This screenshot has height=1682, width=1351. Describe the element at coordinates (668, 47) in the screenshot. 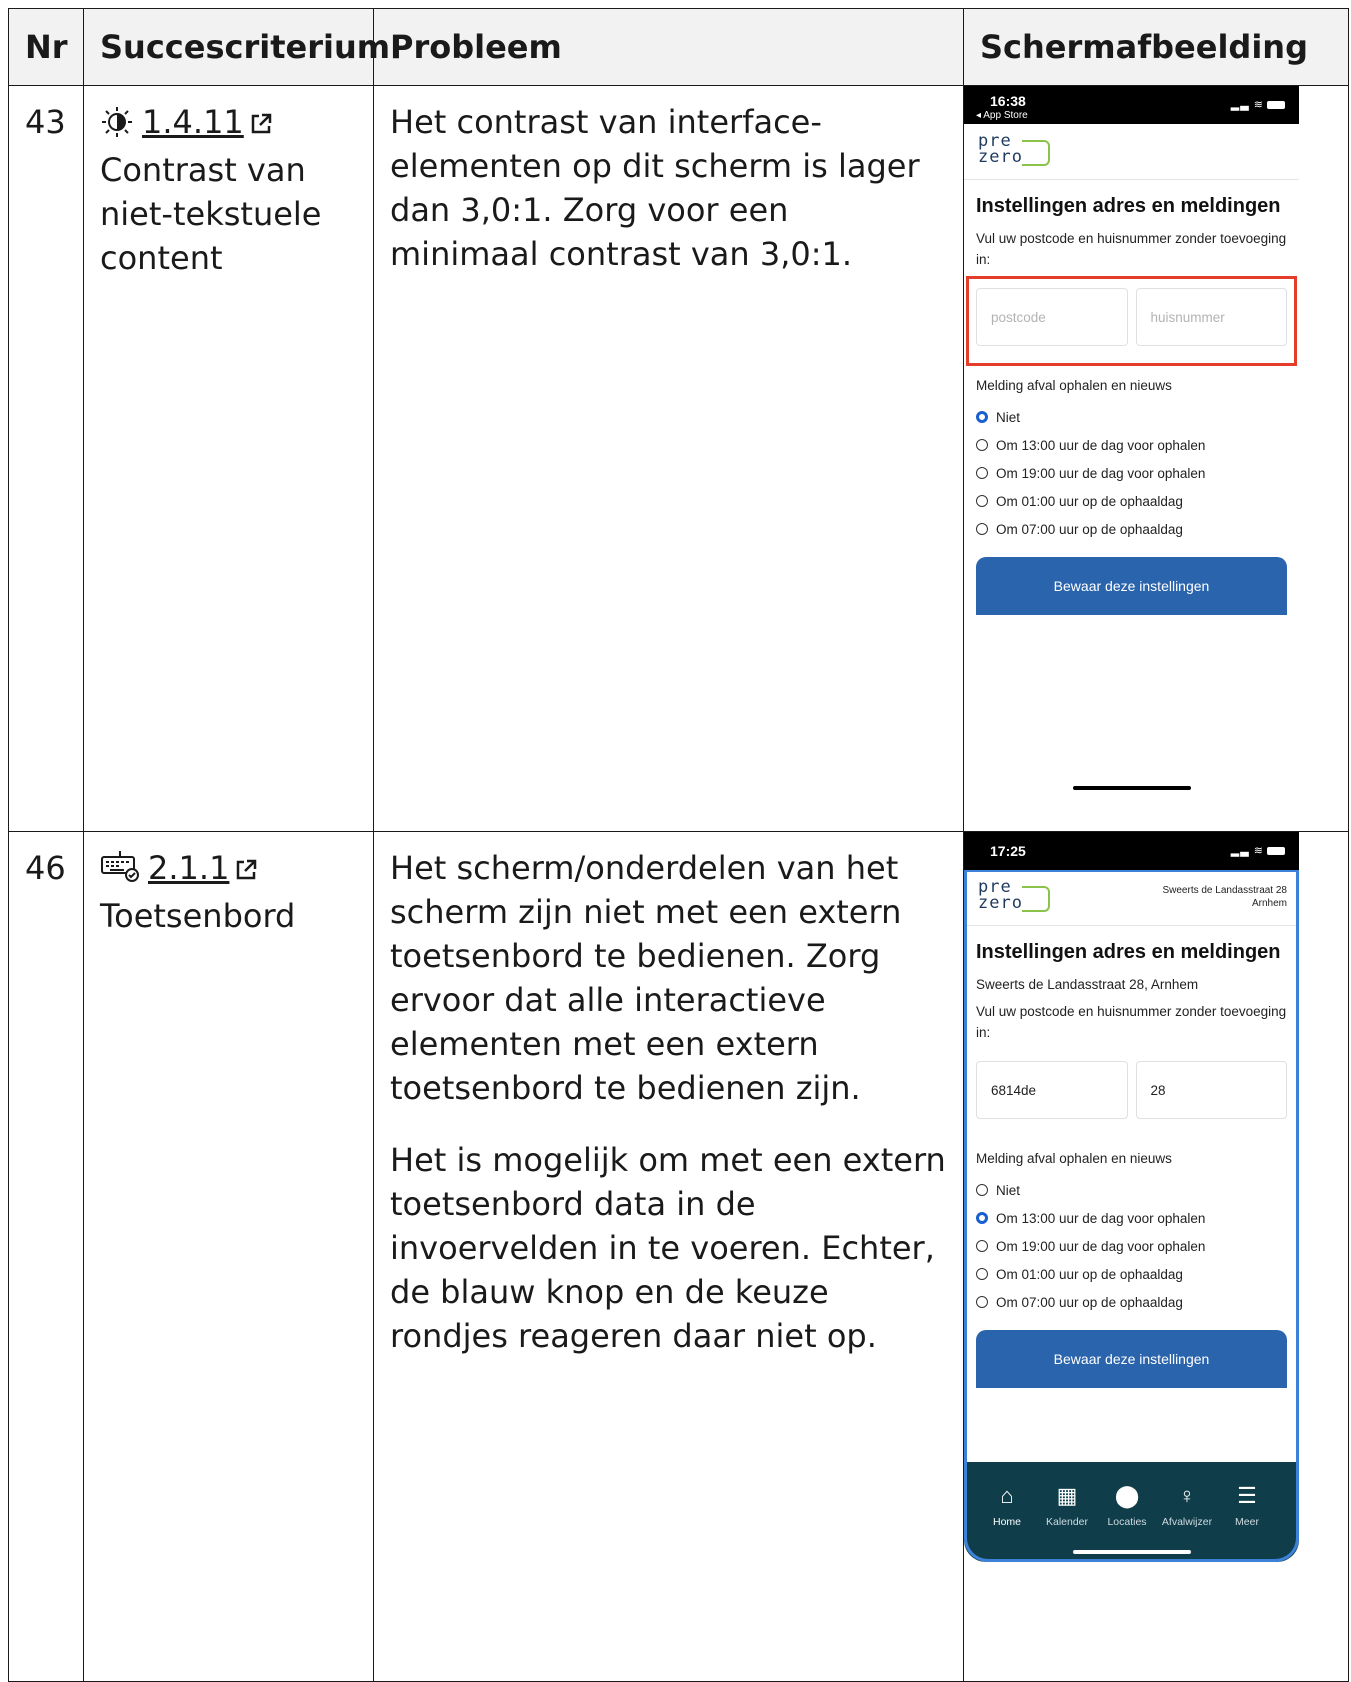

I see `header-problem: Probleem` at that location.